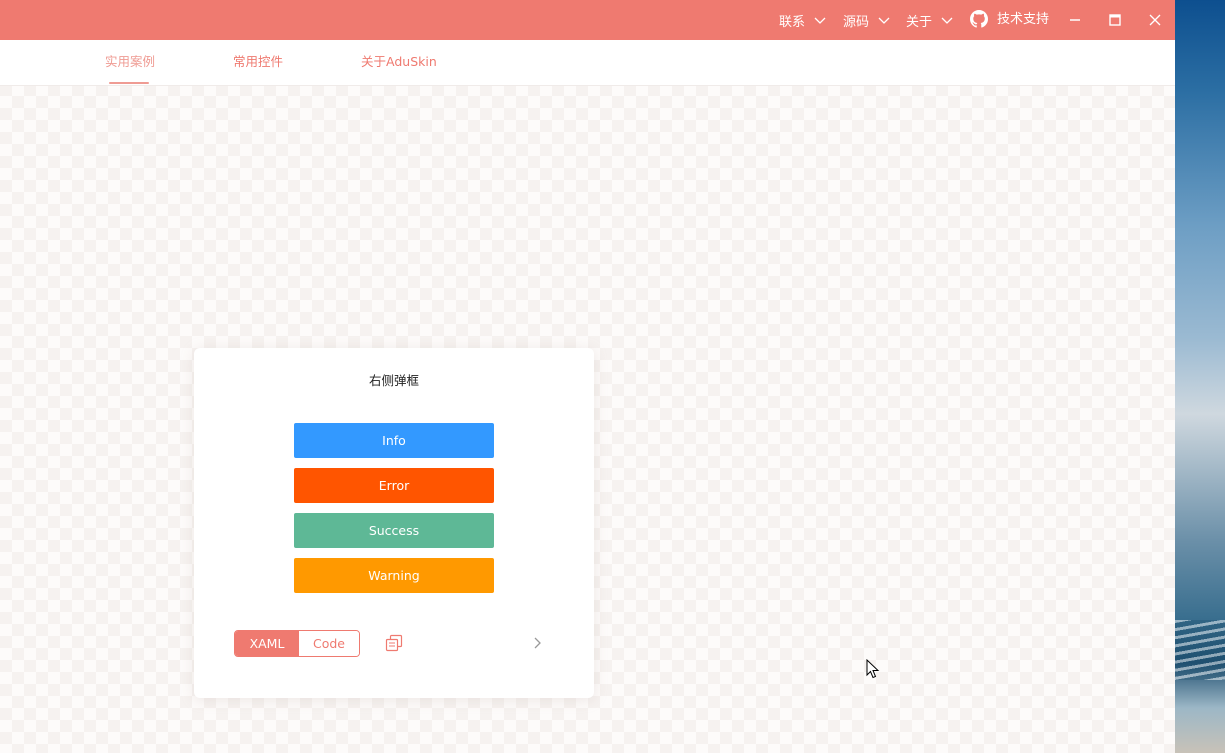 Image resolution: width=1225 pixels, height=753 pixels. What do you see at coordinates (329, 643) in the screenshot?
I see `code-toggle: Code` at bounding box center [329, 643].